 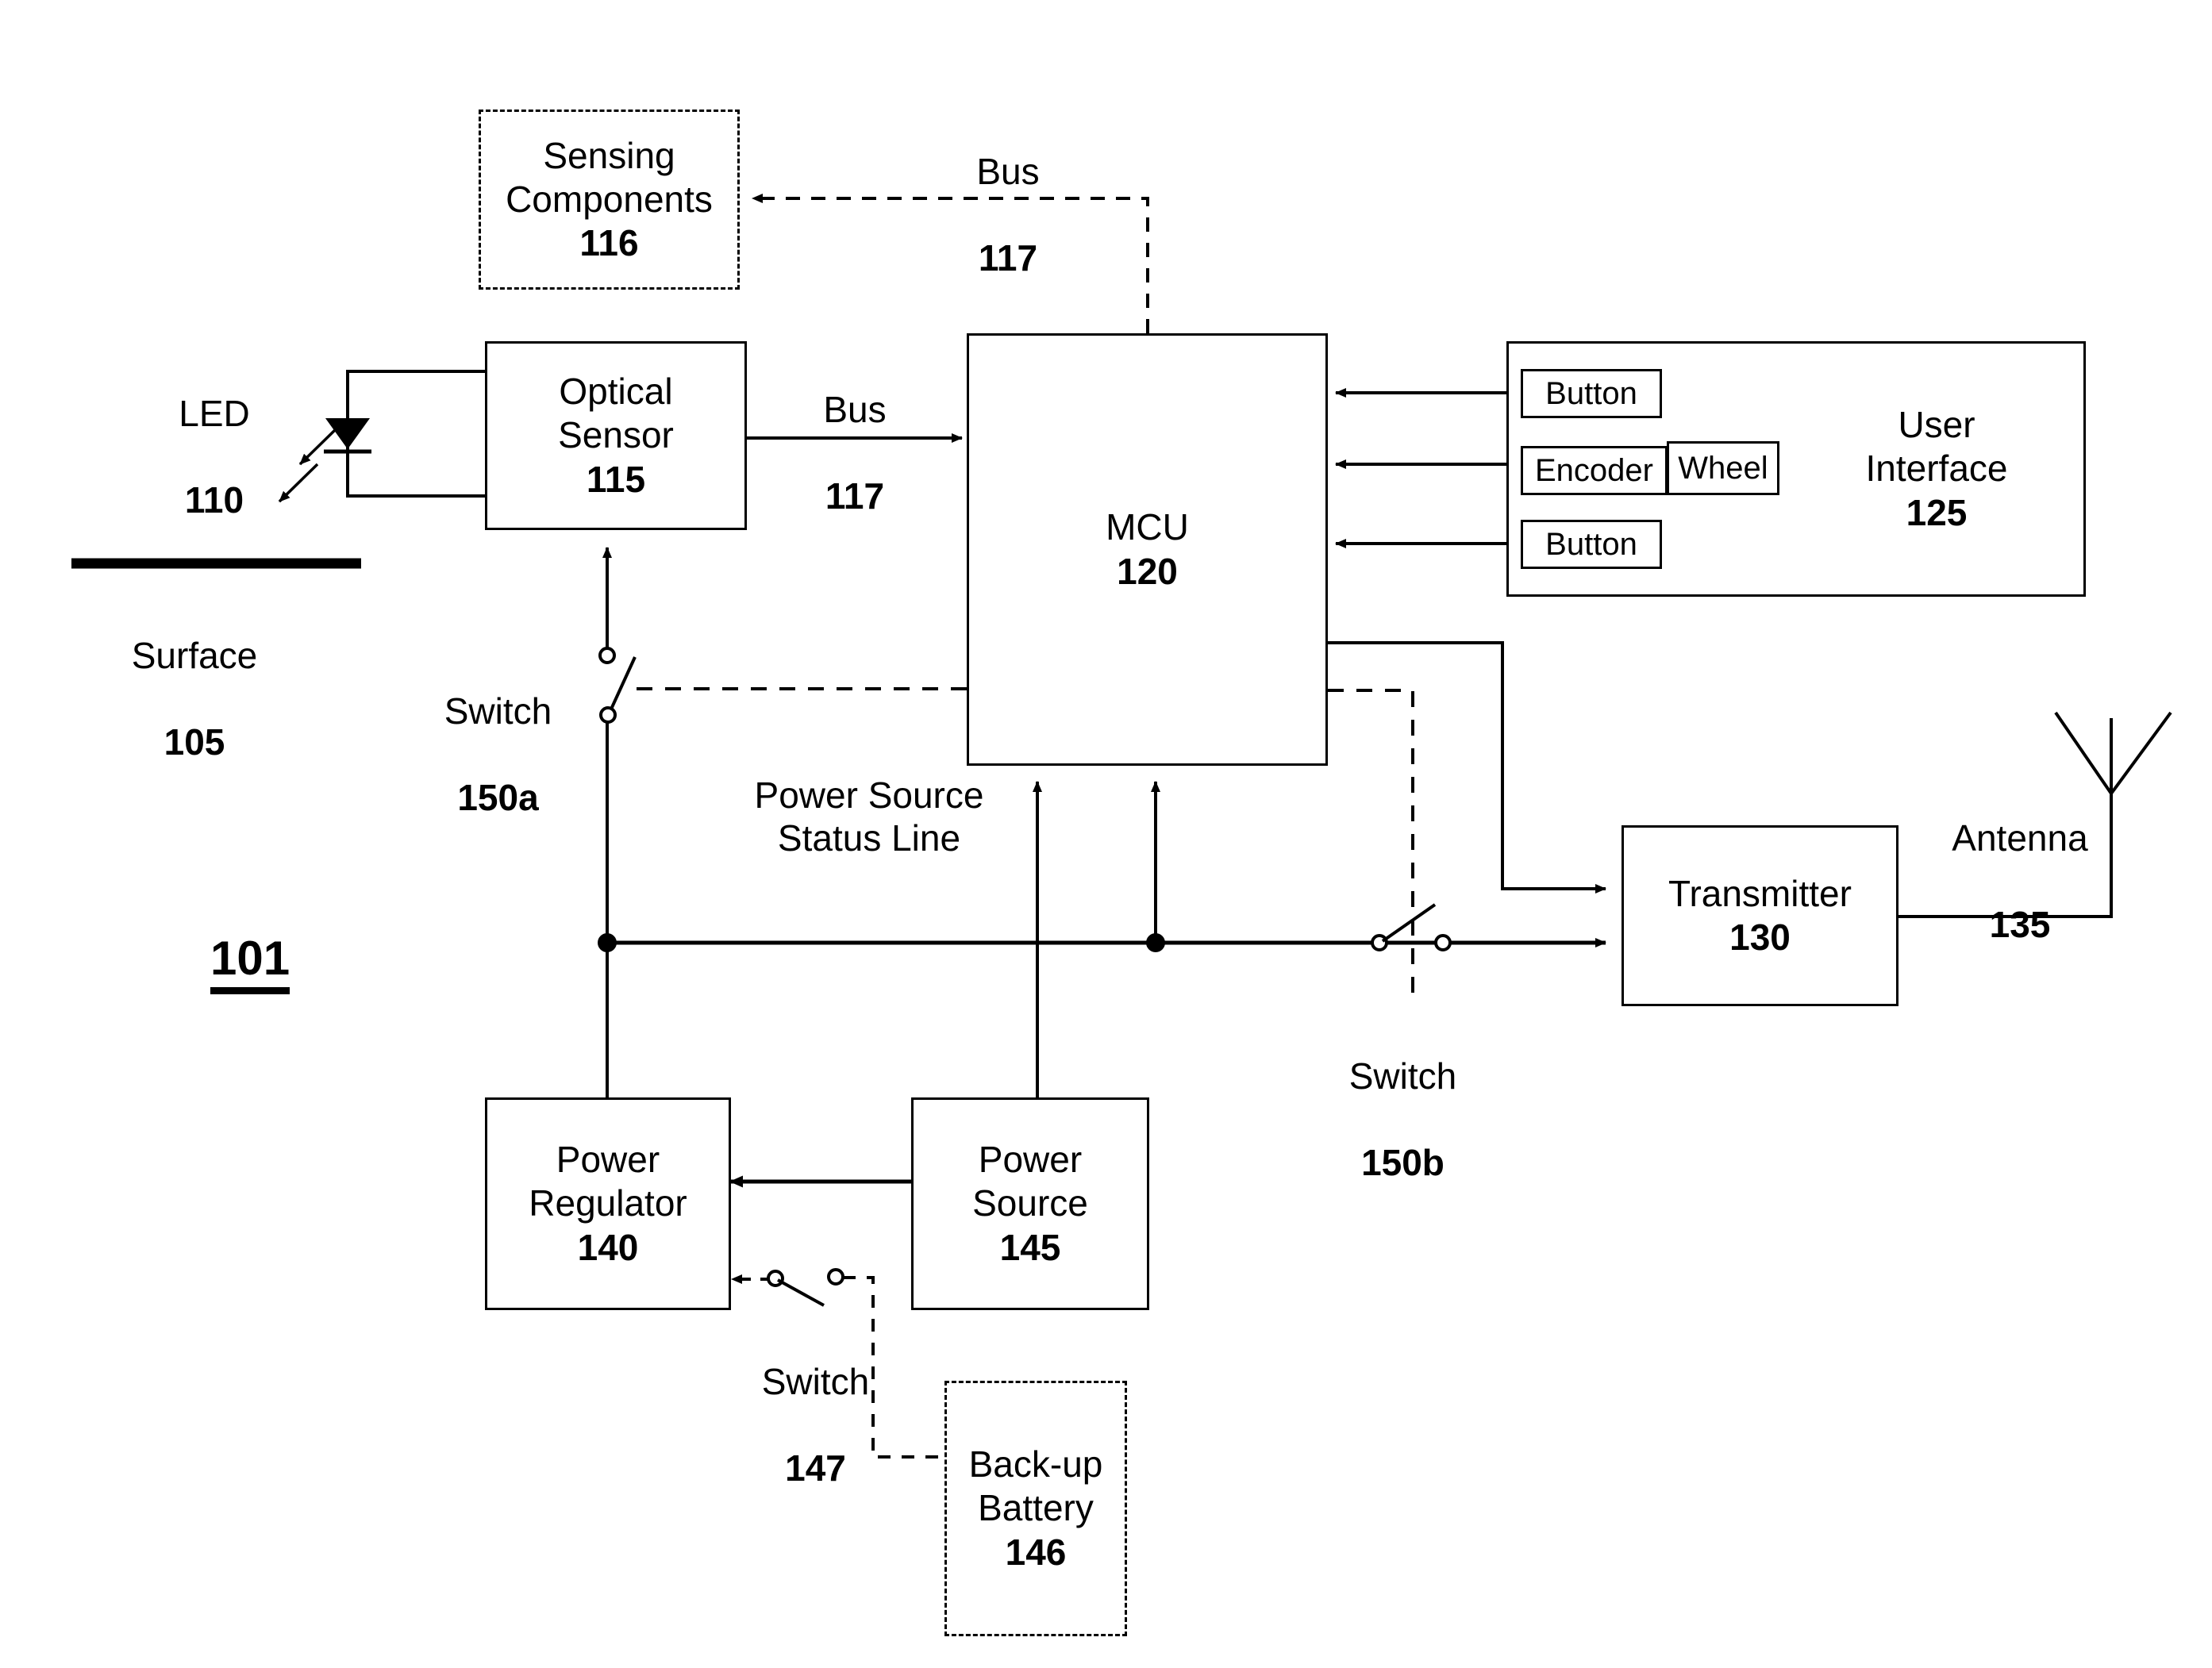 What do you see at coordinates (194, 656) in the screenshot?
I see `label-surface-name: Surface` at bounding box center [194, 656].